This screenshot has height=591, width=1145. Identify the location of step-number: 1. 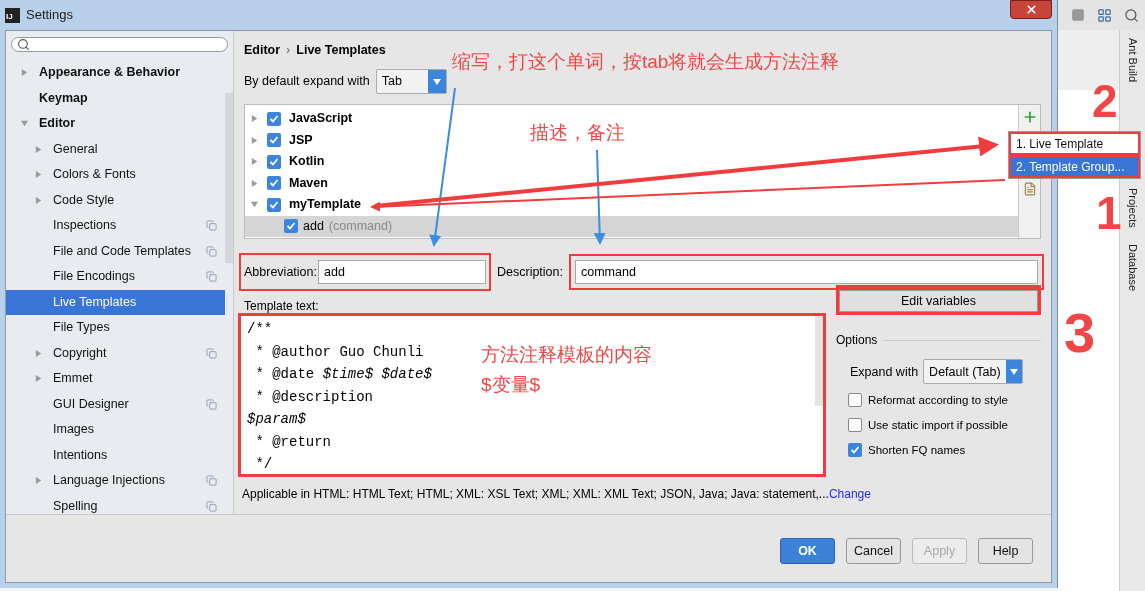
(1109, 213).